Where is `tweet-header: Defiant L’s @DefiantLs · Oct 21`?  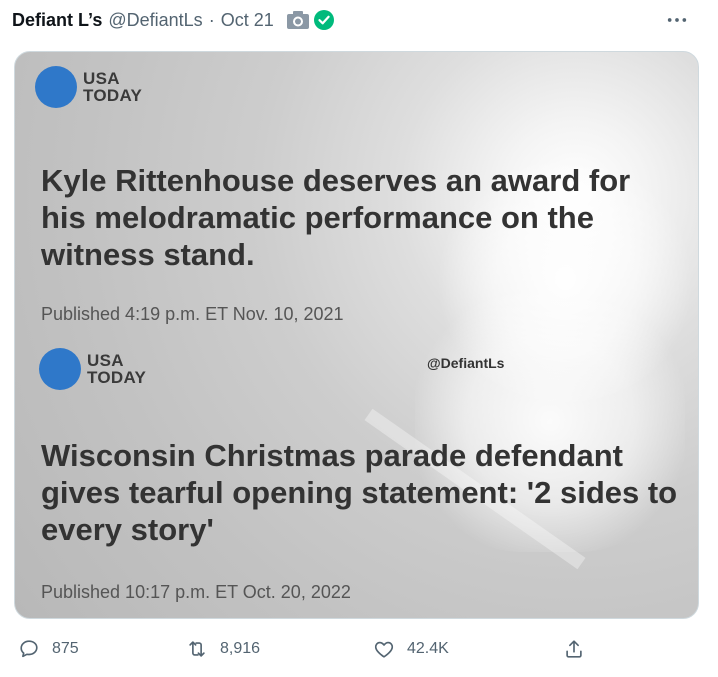
tweet-header: Defiant L’s @DefiantLs · Oct 21 is located at coordinates (359, 20).